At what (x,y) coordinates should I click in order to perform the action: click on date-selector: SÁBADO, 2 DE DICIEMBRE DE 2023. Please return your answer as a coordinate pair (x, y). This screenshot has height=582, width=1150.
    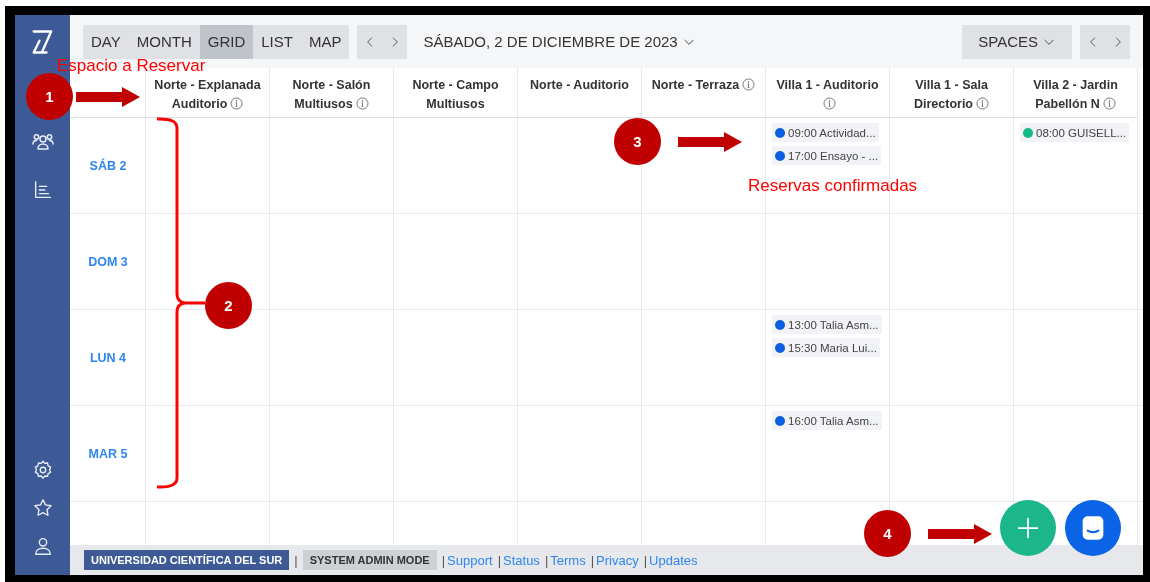
    Looking at the image, I should click on (559, 41).